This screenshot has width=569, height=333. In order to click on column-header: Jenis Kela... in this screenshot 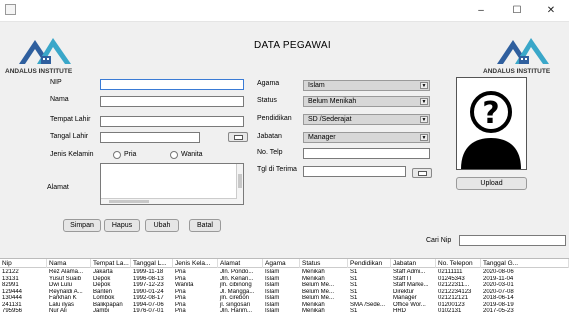, I will do `click(195, 263)`.